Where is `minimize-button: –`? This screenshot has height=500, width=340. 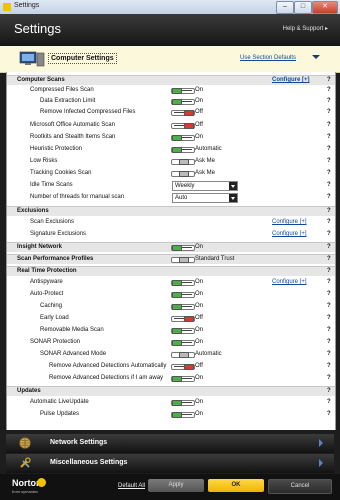 minimize-button: – is located at coordinates (285, 7).